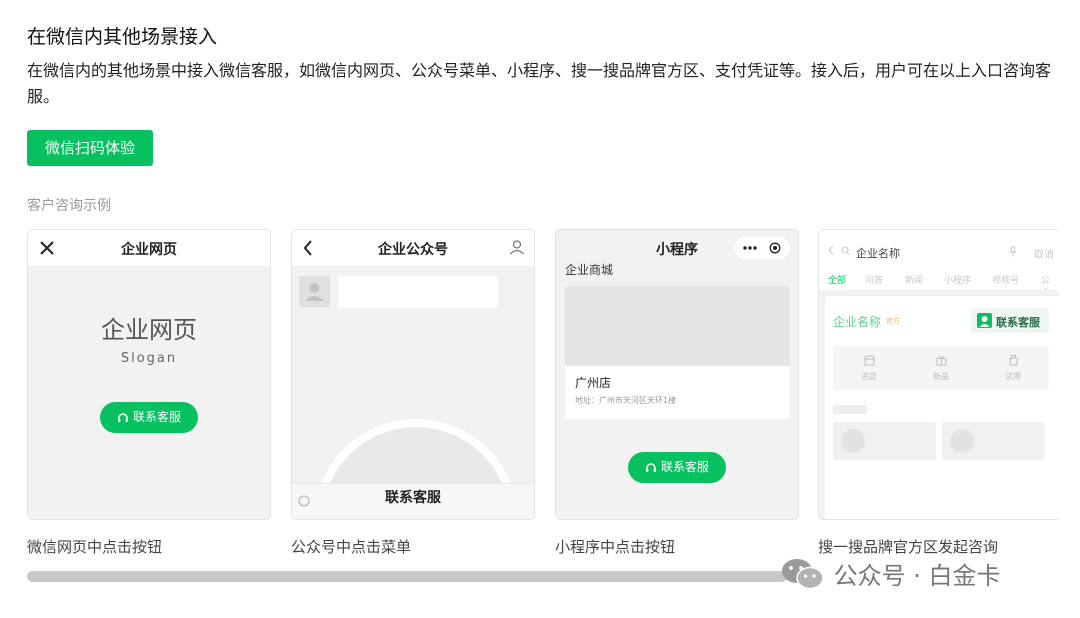 The height and width of the screenshot is (618, 1080). I want to click on tab-news: 新闻, so click(914, 279).